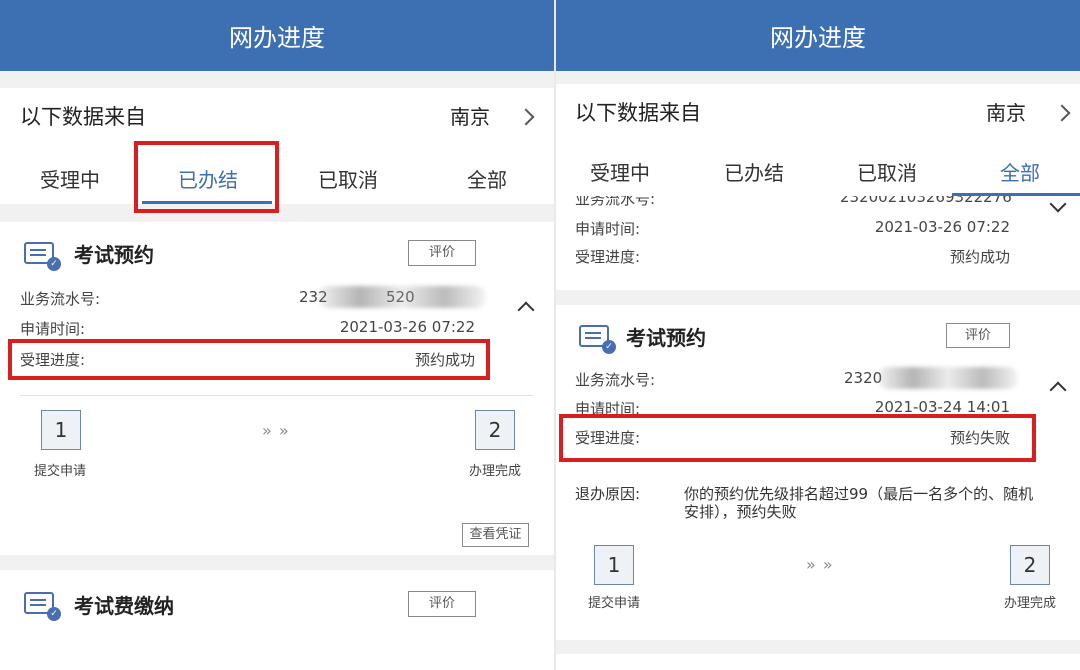  Describe the element at coordinates (124, 606) in the screenshot. I see `card-title: 考试费缴纳` at that location.